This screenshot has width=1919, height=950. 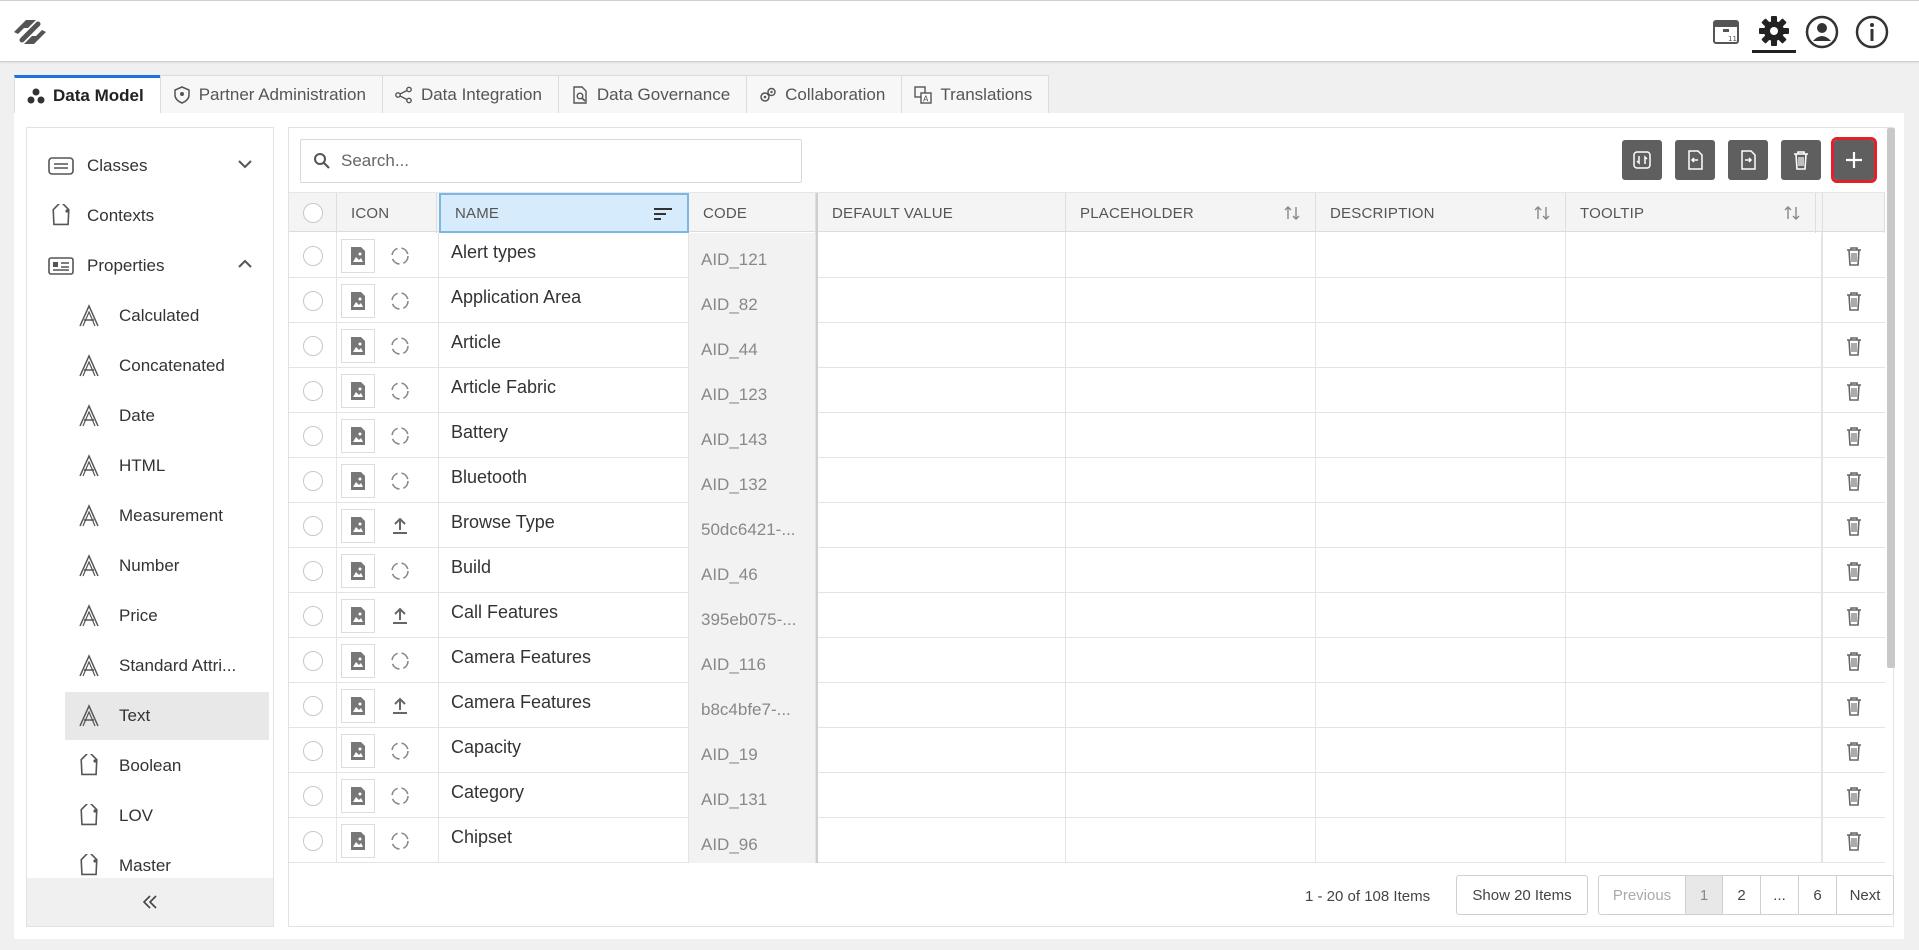 I want to click on sort-icon, so click(x=1292, y=213).